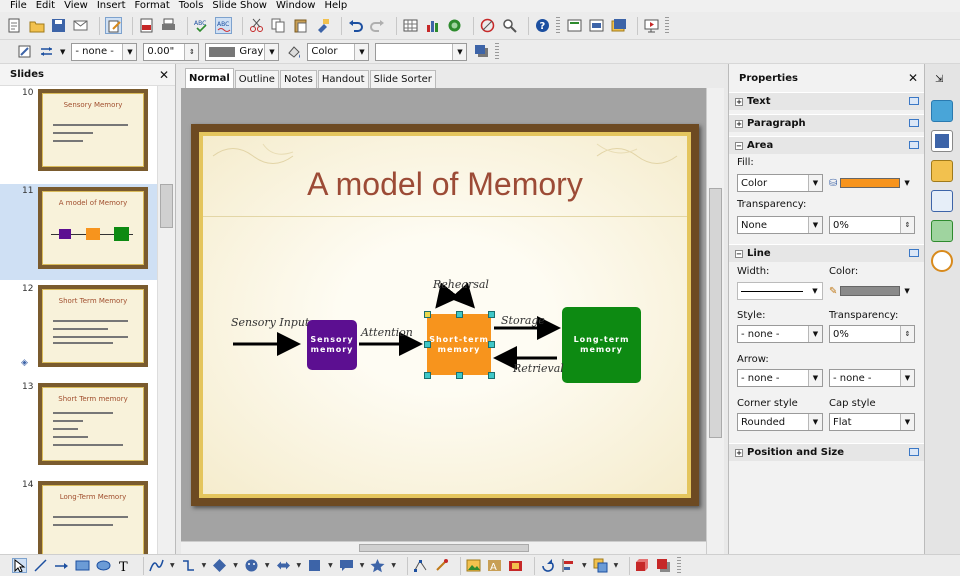 Image resolution: width=960 pixels, height=576 pixels. I want to click on edit-file-icon, so click(113, 25).